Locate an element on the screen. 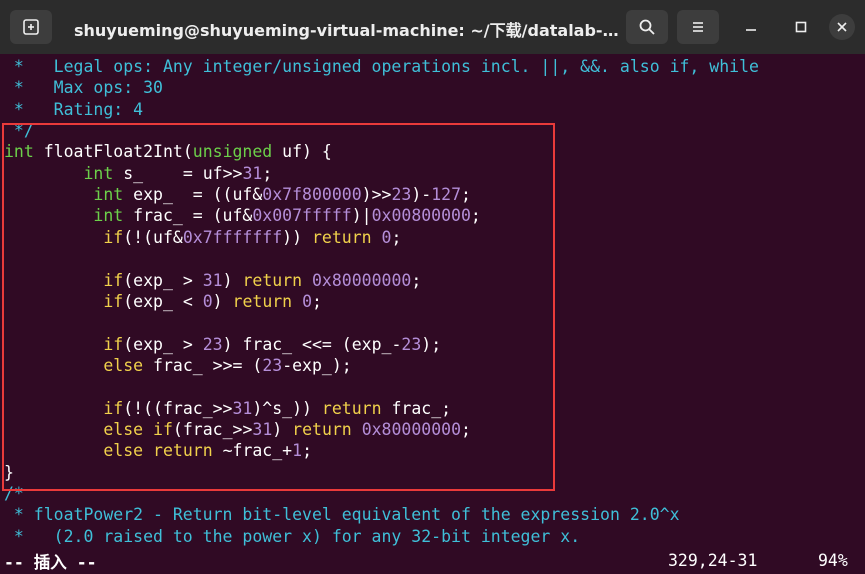  close-button is located at coordinates (842, 27).